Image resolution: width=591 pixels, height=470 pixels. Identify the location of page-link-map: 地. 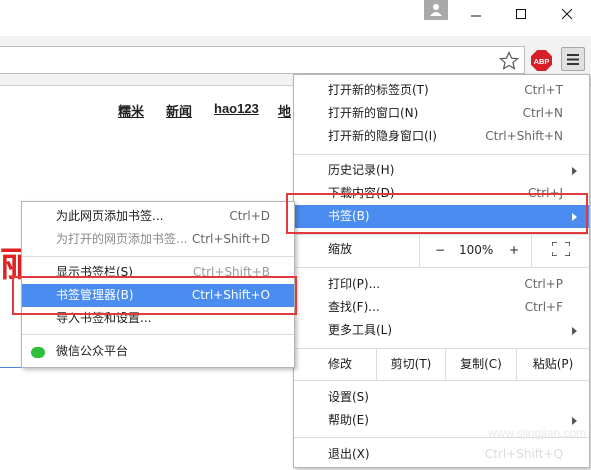
(284, 110).